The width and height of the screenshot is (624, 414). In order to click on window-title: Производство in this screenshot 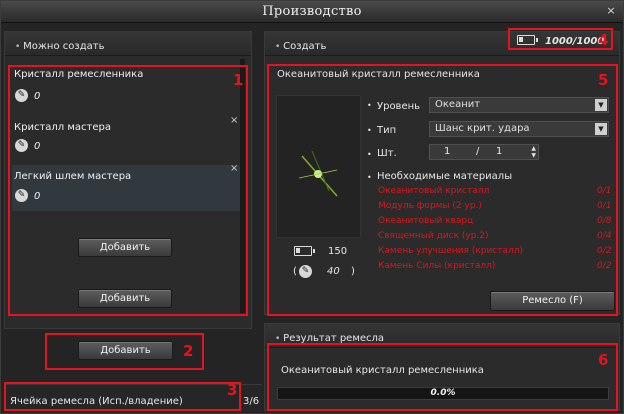, I will do `click(312, 11)`.